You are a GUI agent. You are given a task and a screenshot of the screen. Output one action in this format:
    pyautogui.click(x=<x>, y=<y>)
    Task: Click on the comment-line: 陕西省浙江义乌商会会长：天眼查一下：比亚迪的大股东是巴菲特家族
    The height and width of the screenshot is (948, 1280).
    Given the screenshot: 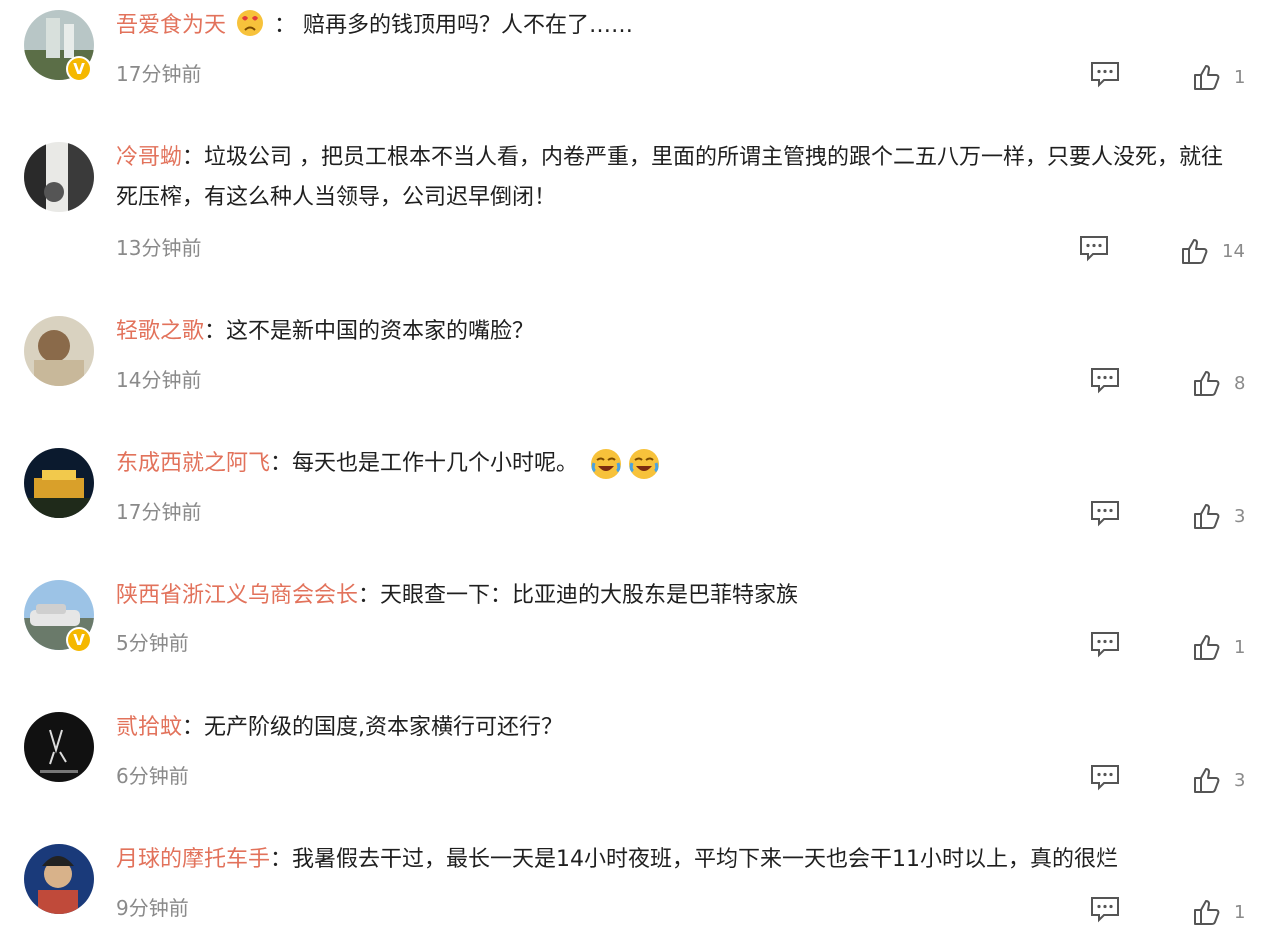 What is the action you would take?
    pyautogui.click(x=678, y=596)
    